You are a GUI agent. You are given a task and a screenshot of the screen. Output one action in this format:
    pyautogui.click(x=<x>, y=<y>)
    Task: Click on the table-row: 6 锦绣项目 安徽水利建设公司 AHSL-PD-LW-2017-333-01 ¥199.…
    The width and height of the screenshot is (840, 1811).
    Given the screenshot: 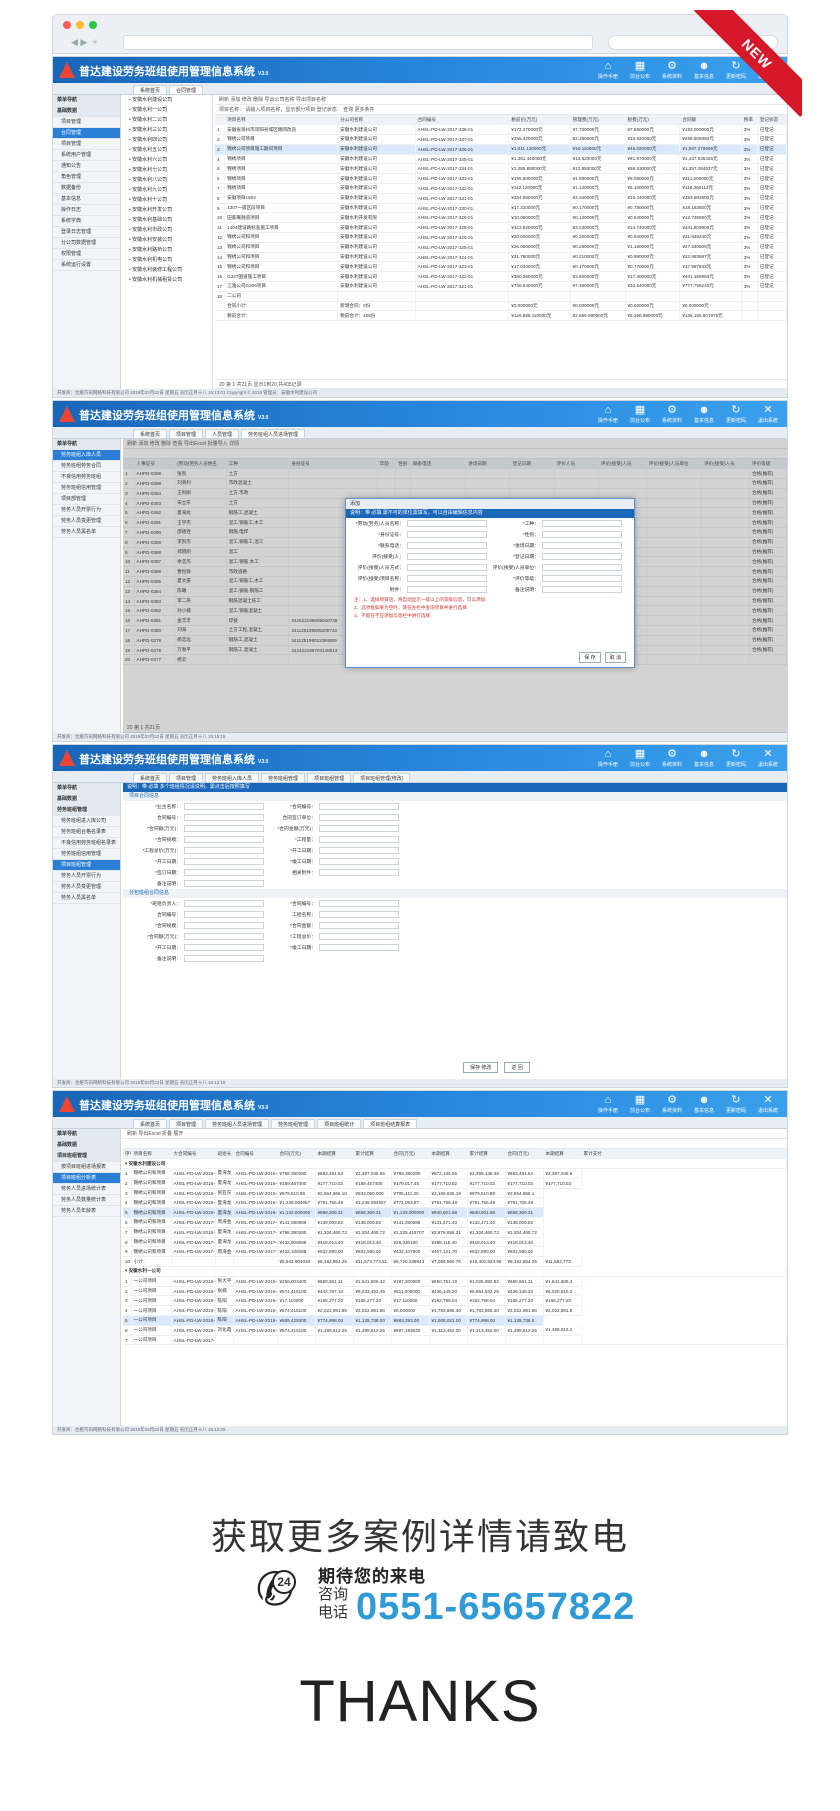 What is the action you would take?
    pyautogui.click(x=501, y=179)
    